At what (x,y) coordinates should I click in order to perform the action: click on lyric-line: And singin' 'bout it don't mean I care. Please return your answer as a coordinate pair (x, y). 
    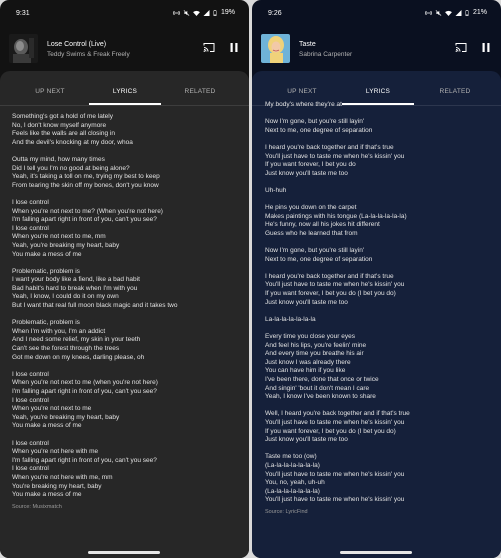
    Looking at the image, I should click on (317, 388).